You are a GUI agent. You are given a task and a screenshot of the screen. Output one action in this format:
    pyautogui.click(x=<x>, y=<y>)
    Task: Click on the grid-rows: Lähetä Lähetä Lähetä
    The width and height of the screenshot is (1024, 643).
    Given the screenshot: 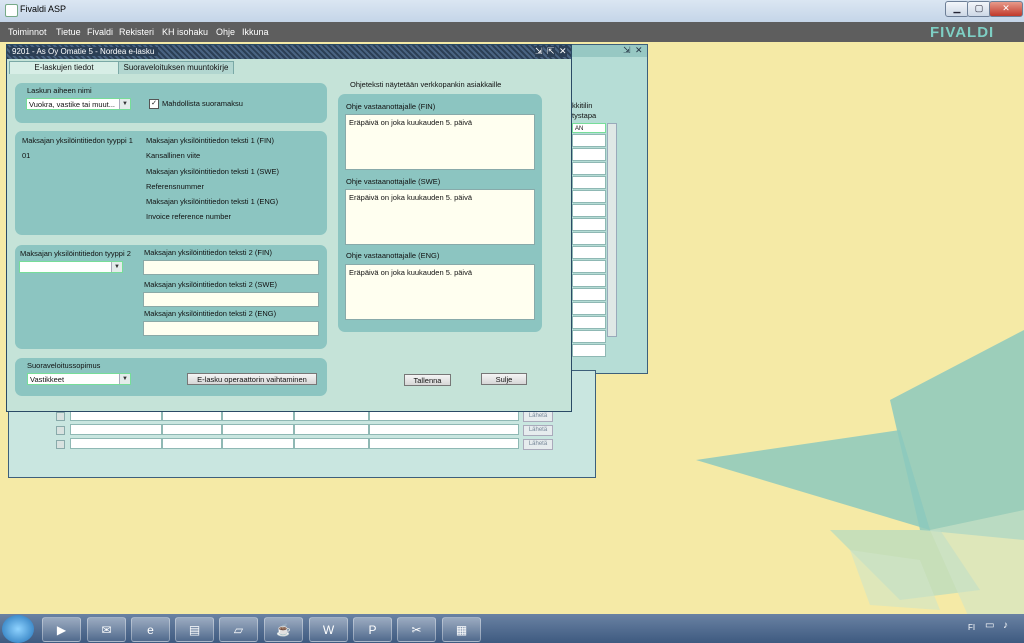 What is the action you would take?
    pyautogui.click(x=322, y=433)
    